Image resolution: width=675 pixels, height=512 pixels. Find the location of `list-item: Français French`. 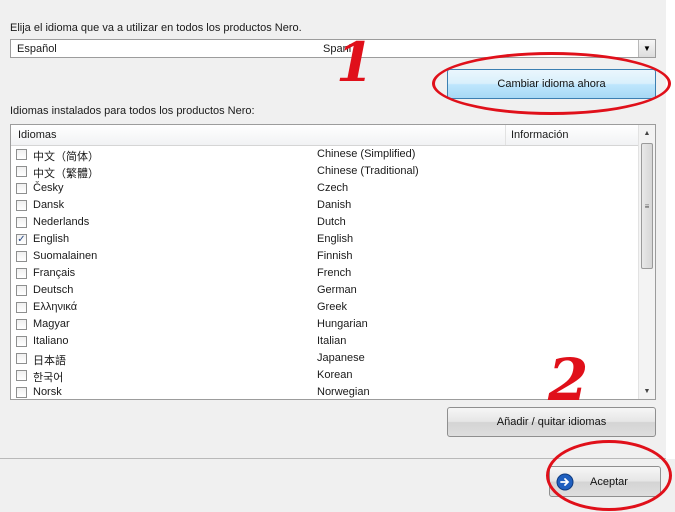

list-item: Français French is located at coordinates (325, 273).